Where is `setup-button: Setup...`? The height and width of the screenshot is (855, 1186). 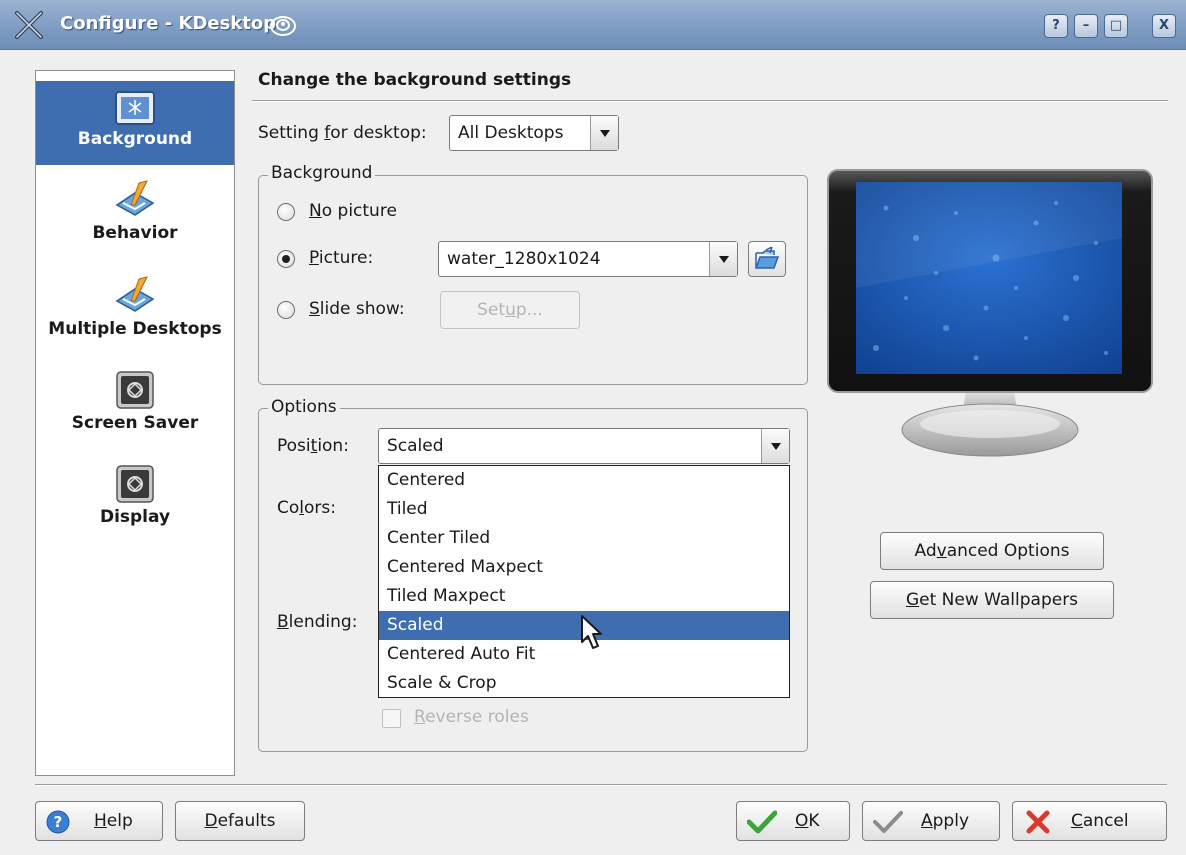 setup-button: Setup... is located at coordinates (510, 310).